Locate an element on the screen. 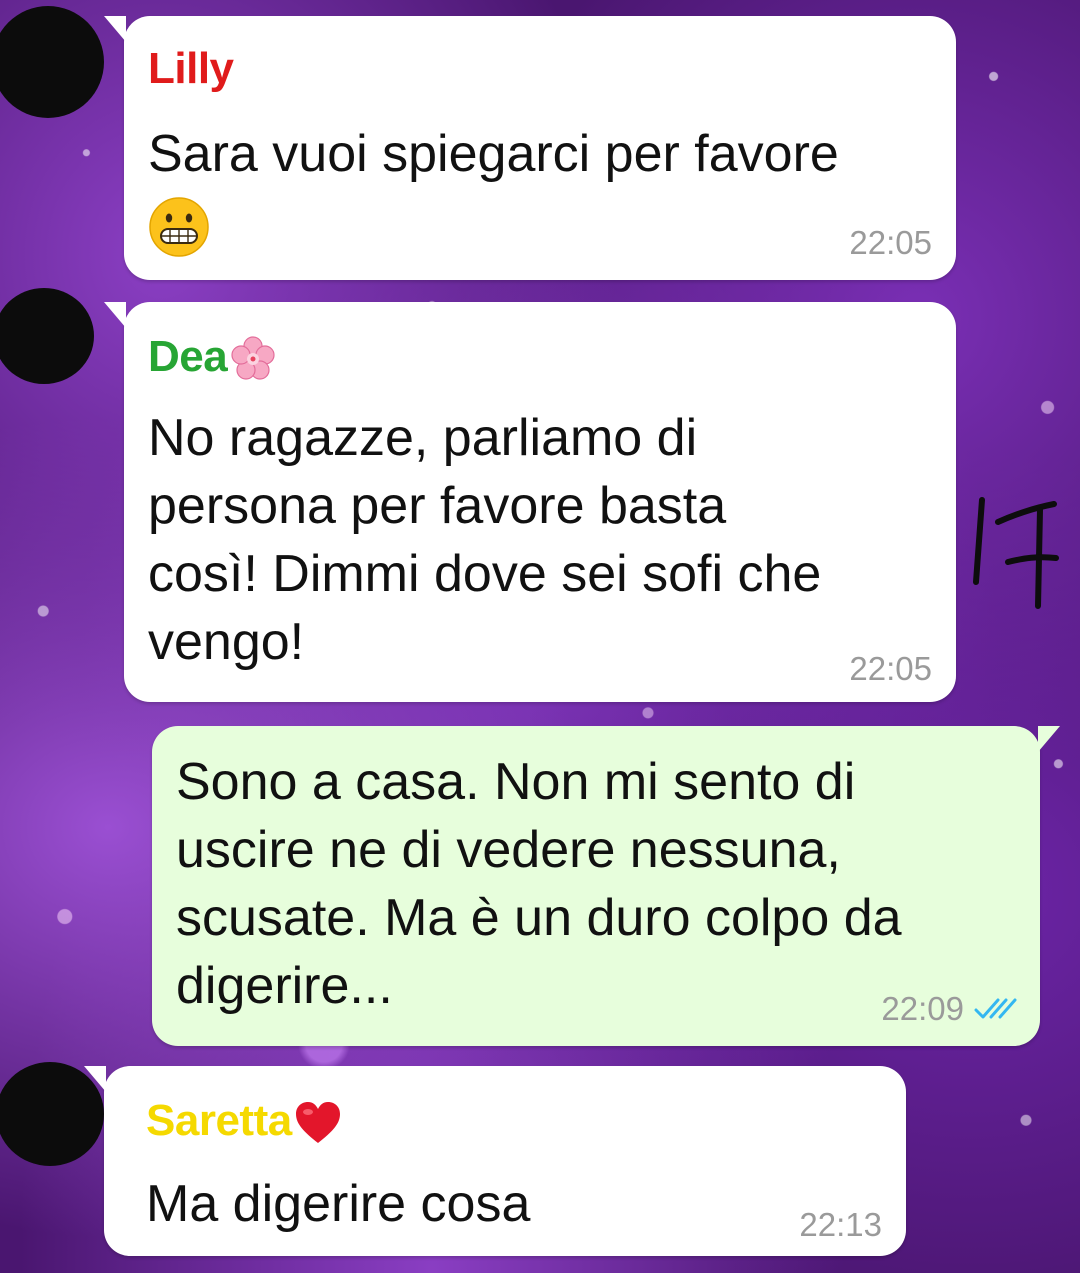 The height and width of the screenshot is (1273, 1080). message-line: uscire ne di vedere nessuna, is located at coordinates (508, 850).